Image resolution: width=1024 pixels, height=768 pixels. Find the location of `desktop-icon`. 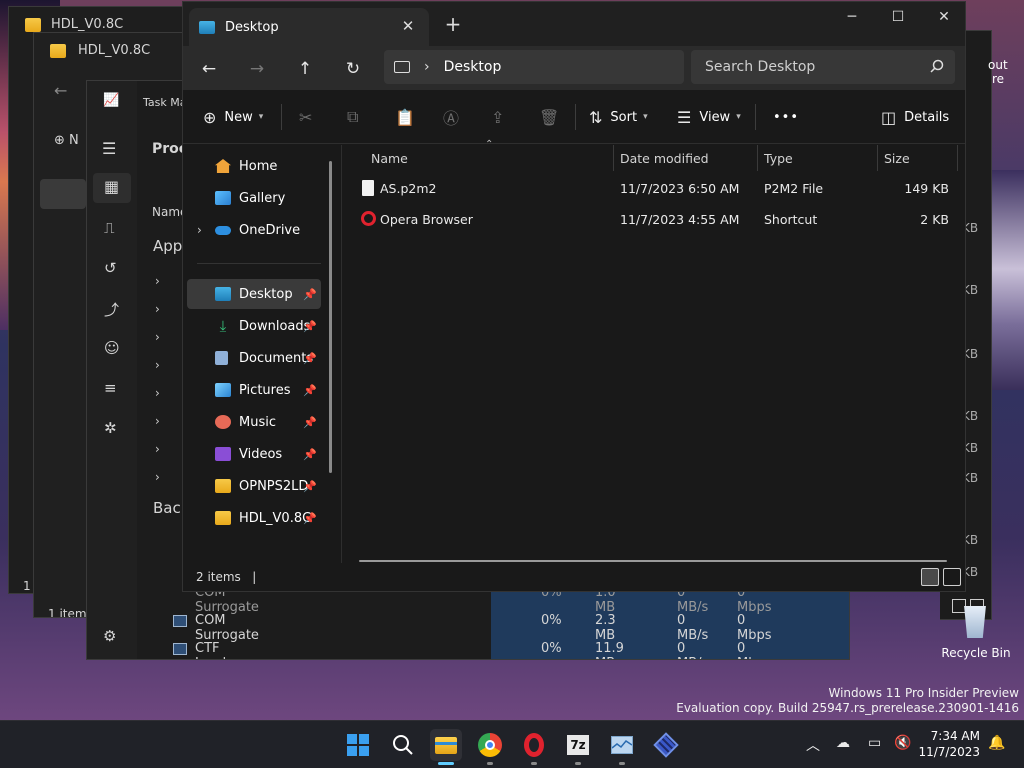

desktop-icon is located at coordinates (223, 294).